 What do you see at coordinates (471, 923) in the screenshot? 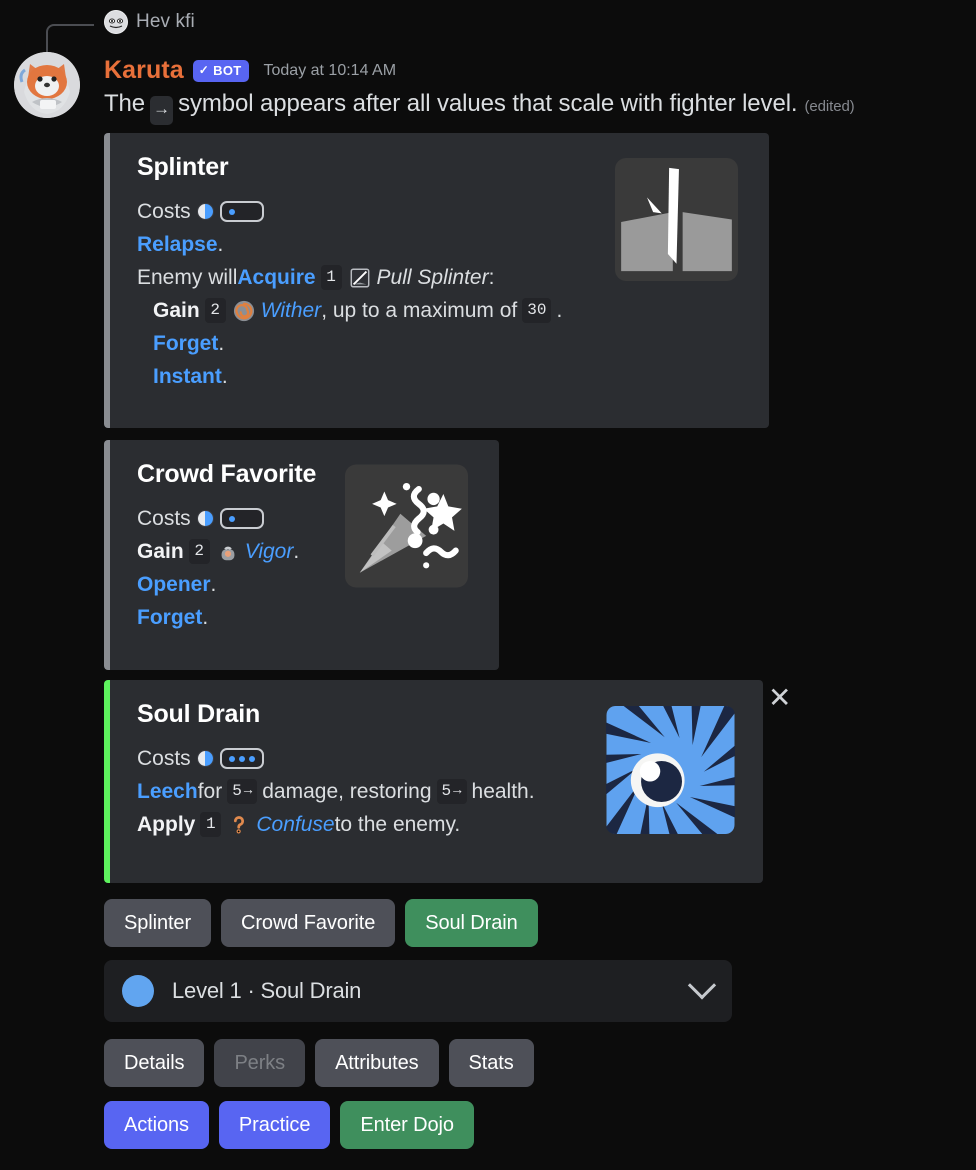
I see `card-button-soul-drain: Soul Drain` at bounding box center [471, 923].